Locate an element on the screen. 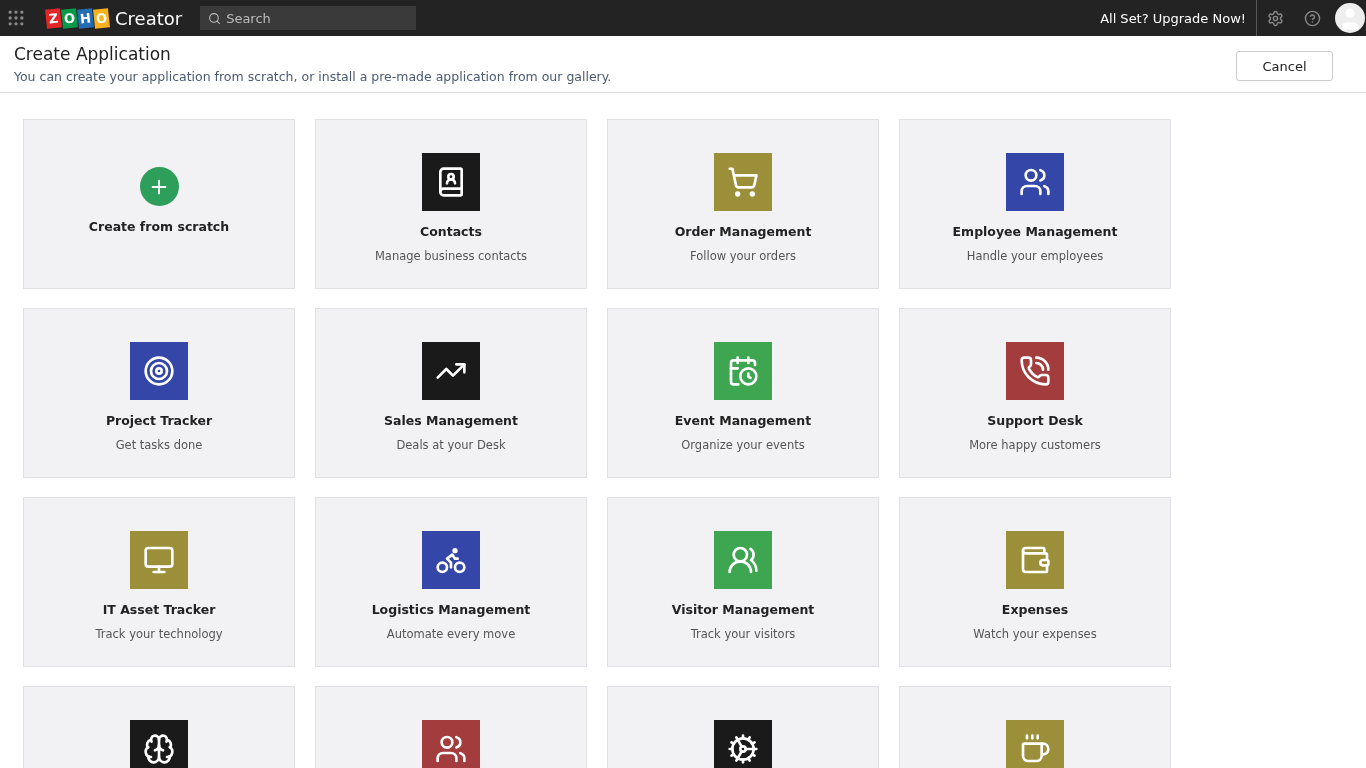  card-subtitle: Automate every move is located at coordinates (451, 634).